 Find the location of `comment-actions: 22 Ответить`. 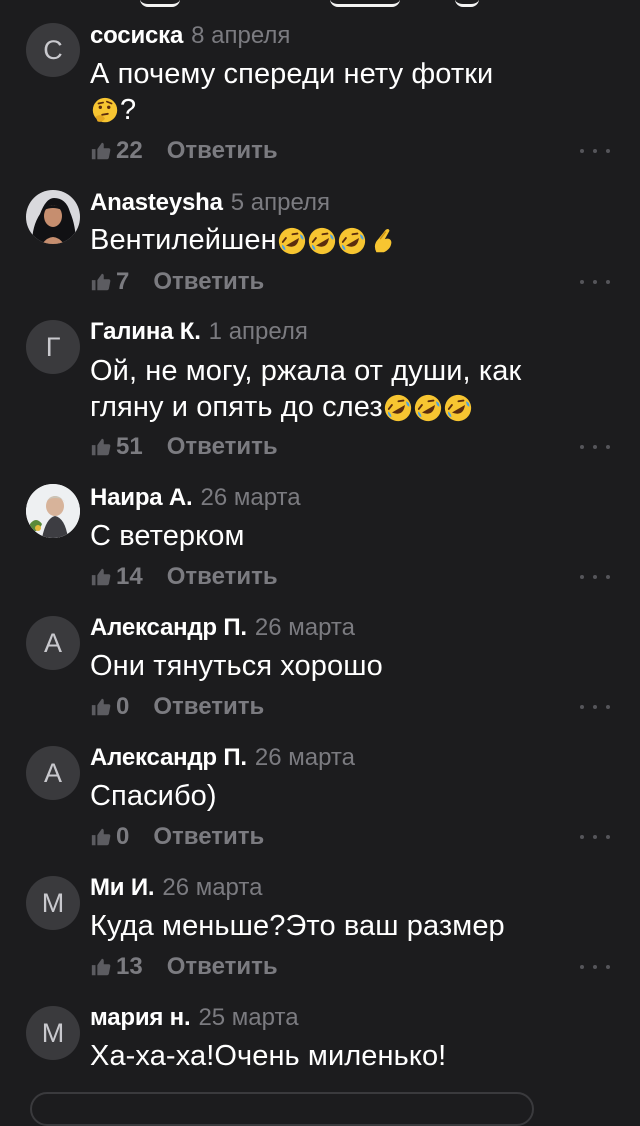

comment-actions: 22 Ответить is located at coordinates (184, 151).